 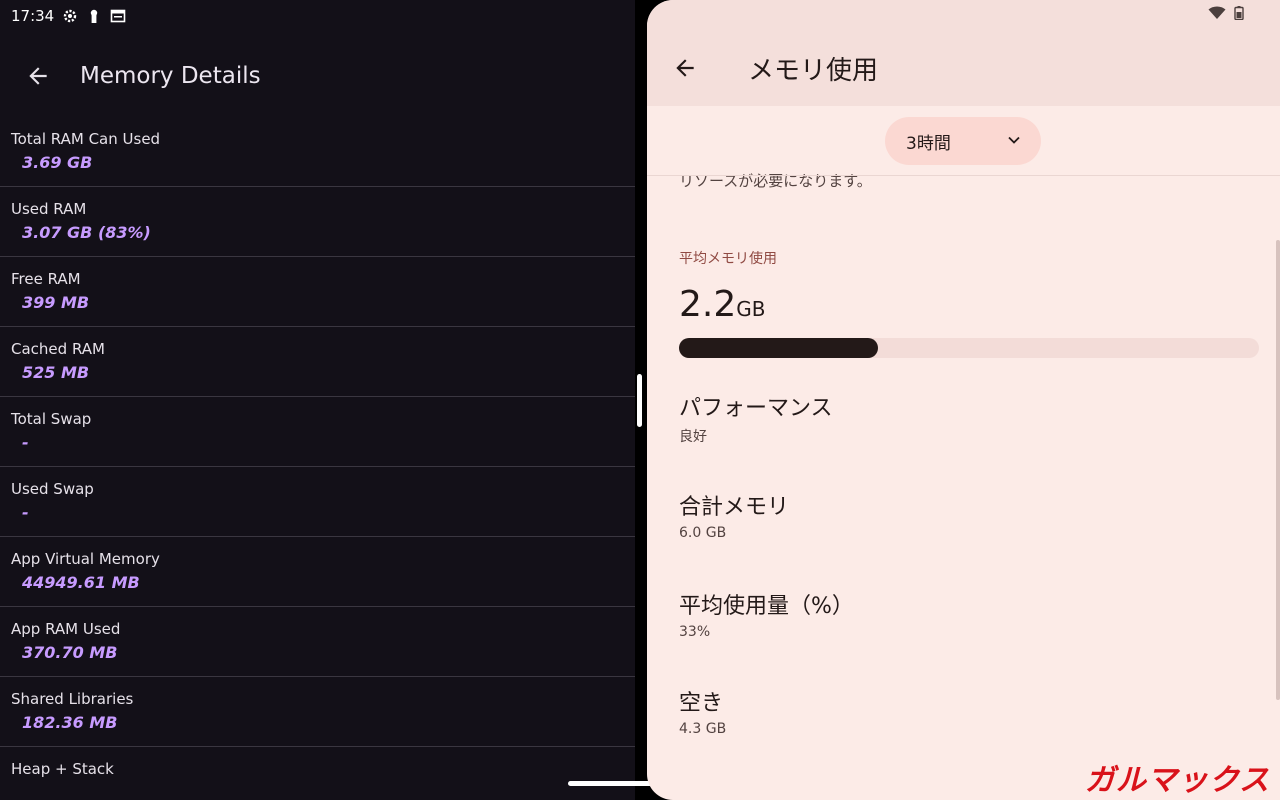 What do you see at coordinates (695, 632) in the screenshot?
I see `stat-value: 33%` at bounding box center [695, 632].